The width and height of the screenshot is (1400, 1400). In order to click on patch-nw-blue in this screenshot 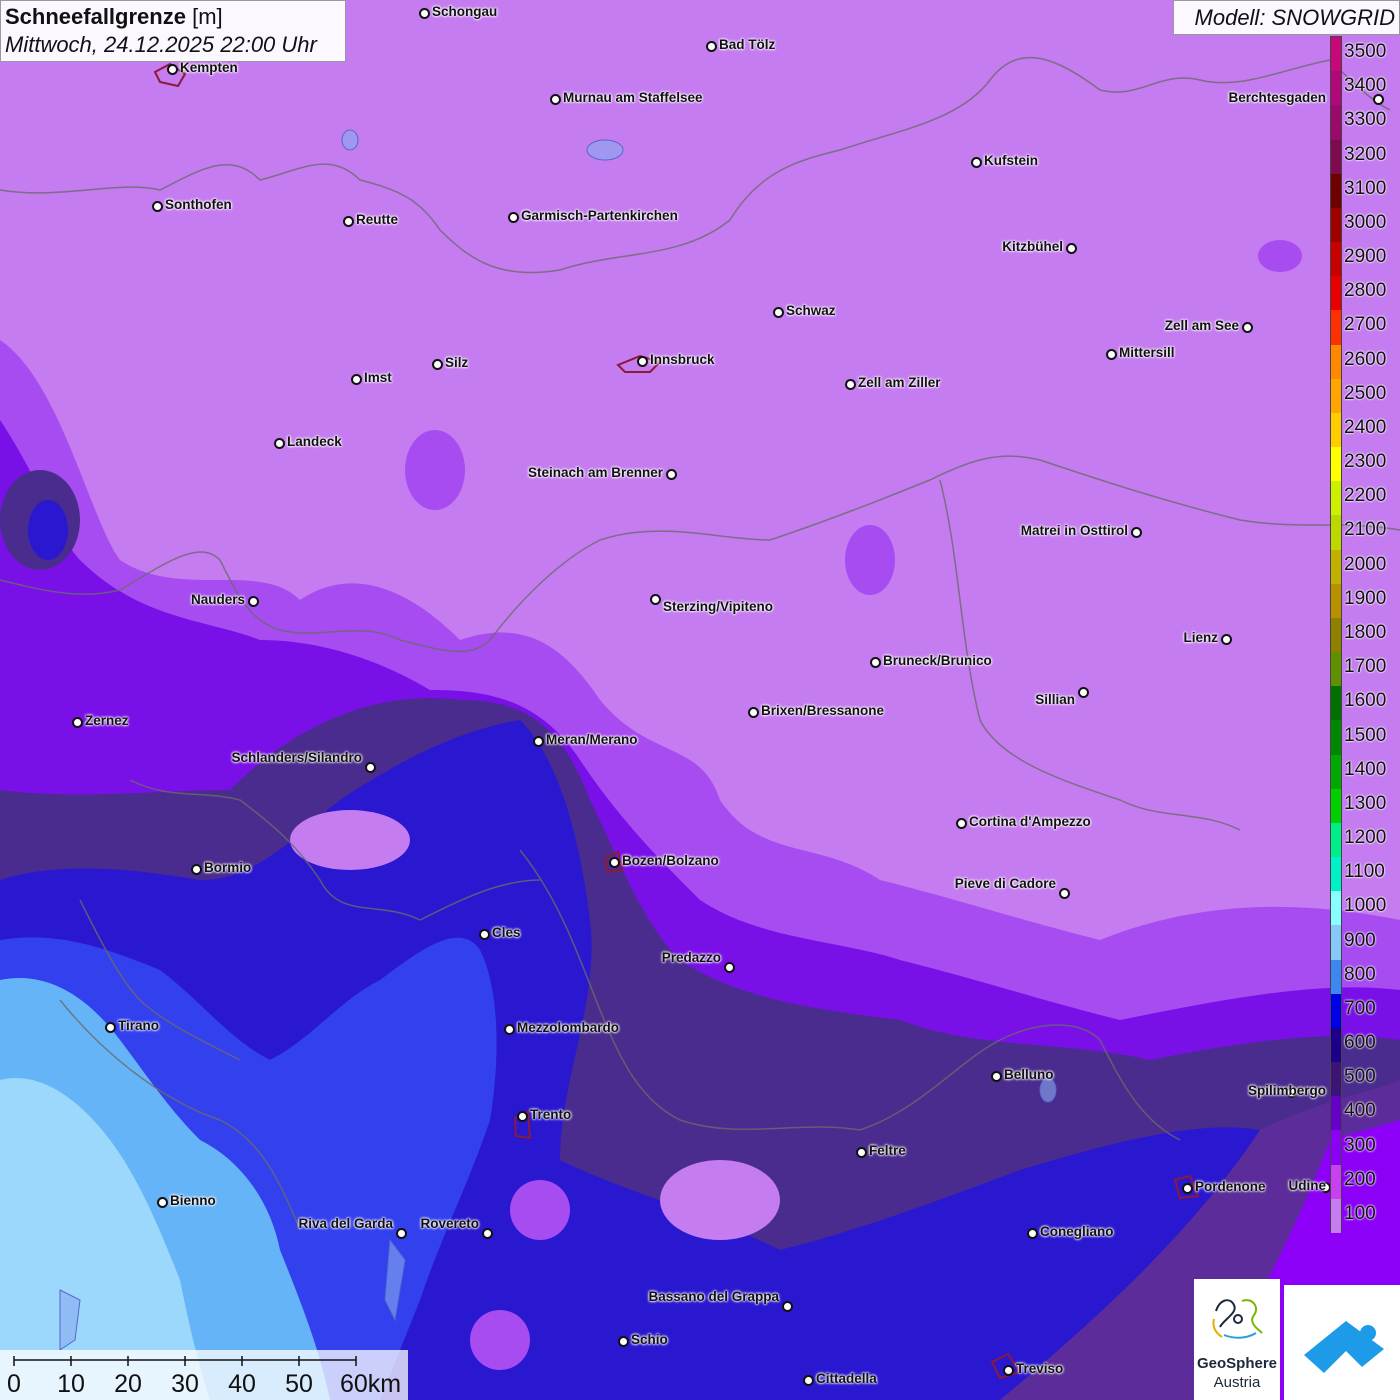, I will do `click(48, 530)`.